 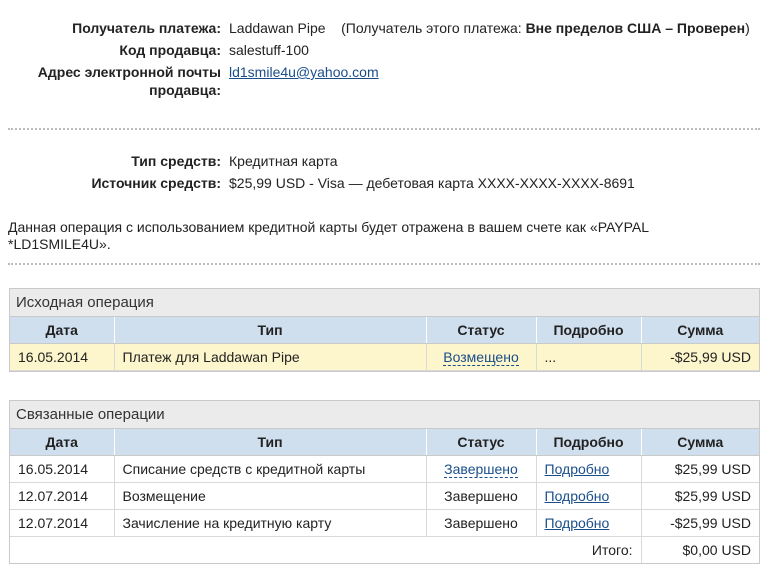 What do you see at coordinates (176, 161) in the screenshot?
I see `funding-type-label: Тип средств:` at bounding box center [176, 161].